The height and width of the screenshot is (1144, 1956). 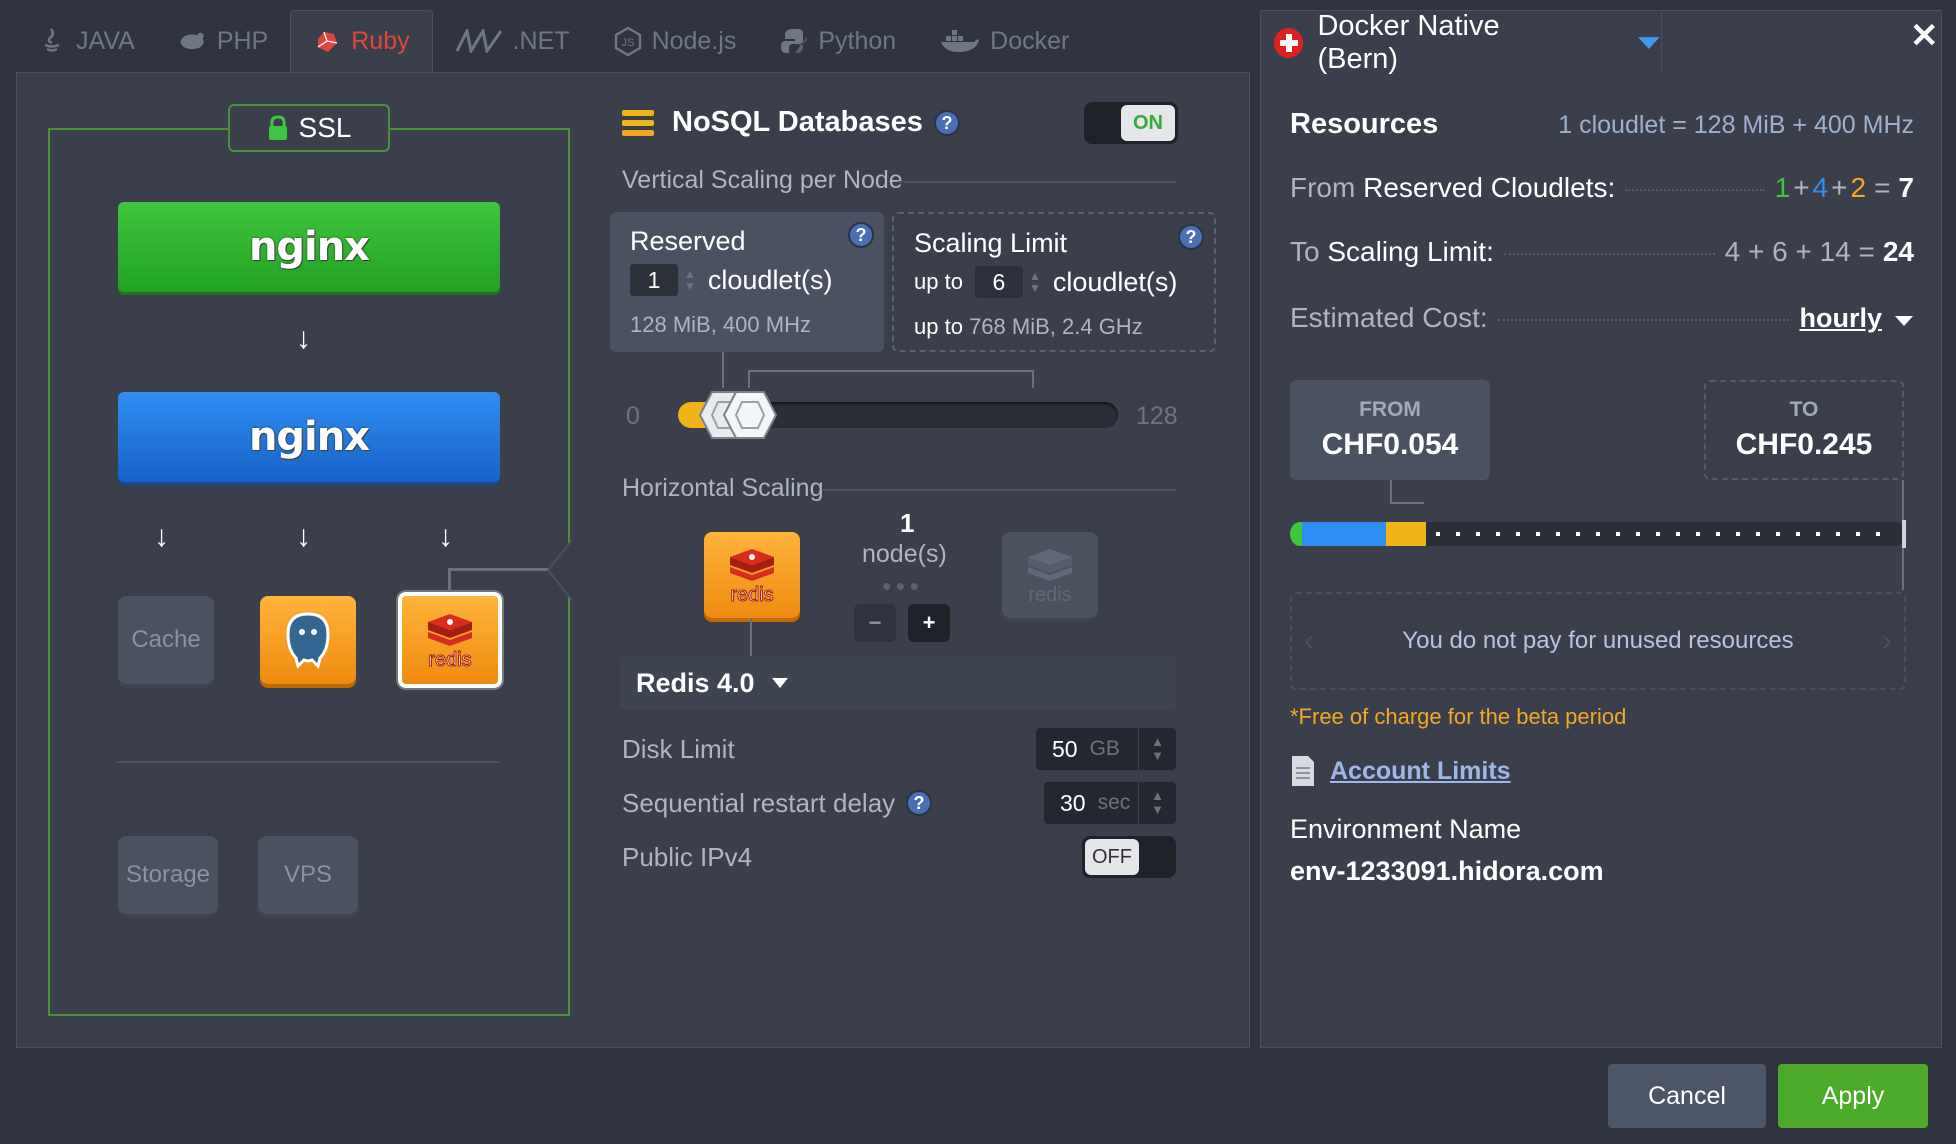 I want to click on disk-limit-value: 50, so click(x=1065, y=748).